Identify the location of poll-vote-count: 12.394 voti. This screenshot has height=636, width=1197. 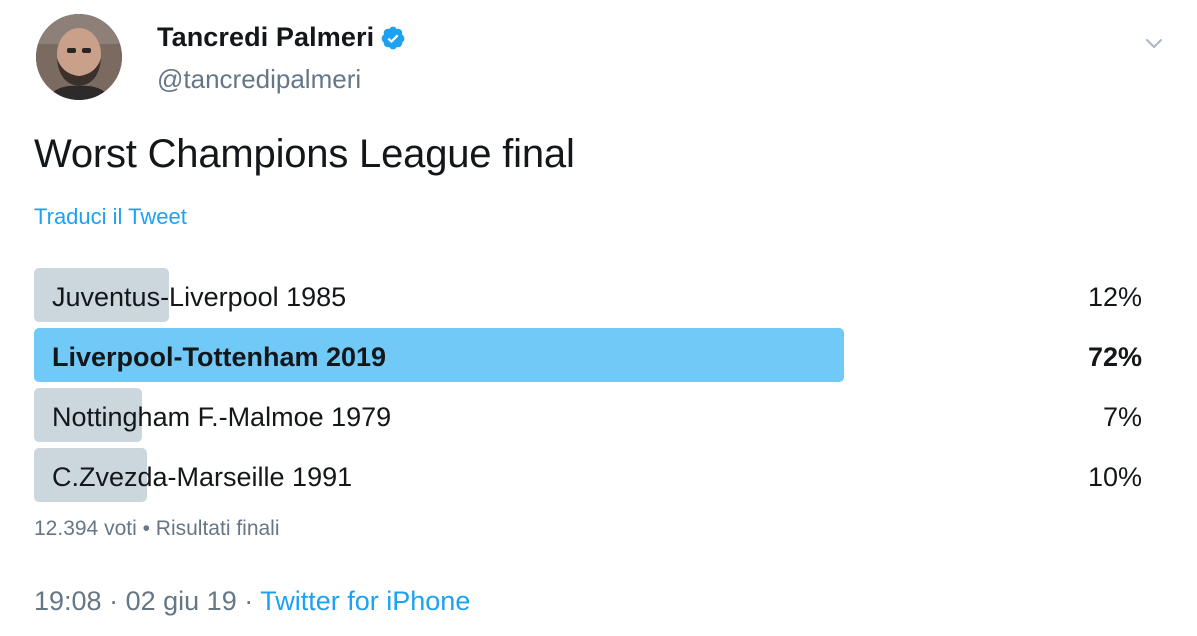
(85, 528).